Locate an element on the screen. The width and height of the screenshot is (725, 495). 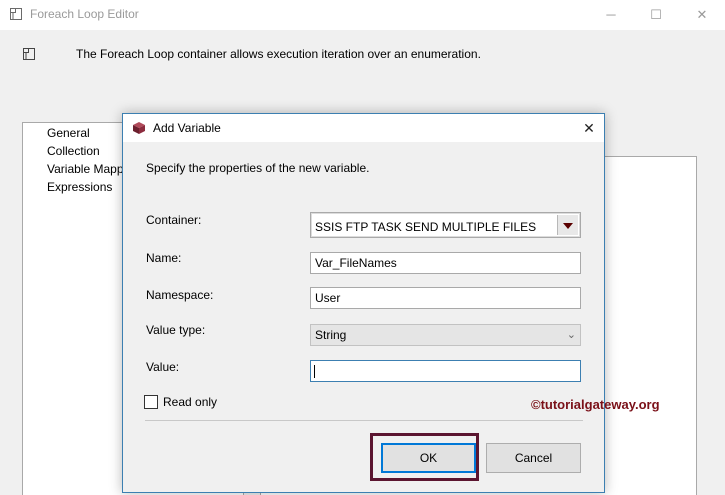
info-container-icon is located at coordinates (29, 54).